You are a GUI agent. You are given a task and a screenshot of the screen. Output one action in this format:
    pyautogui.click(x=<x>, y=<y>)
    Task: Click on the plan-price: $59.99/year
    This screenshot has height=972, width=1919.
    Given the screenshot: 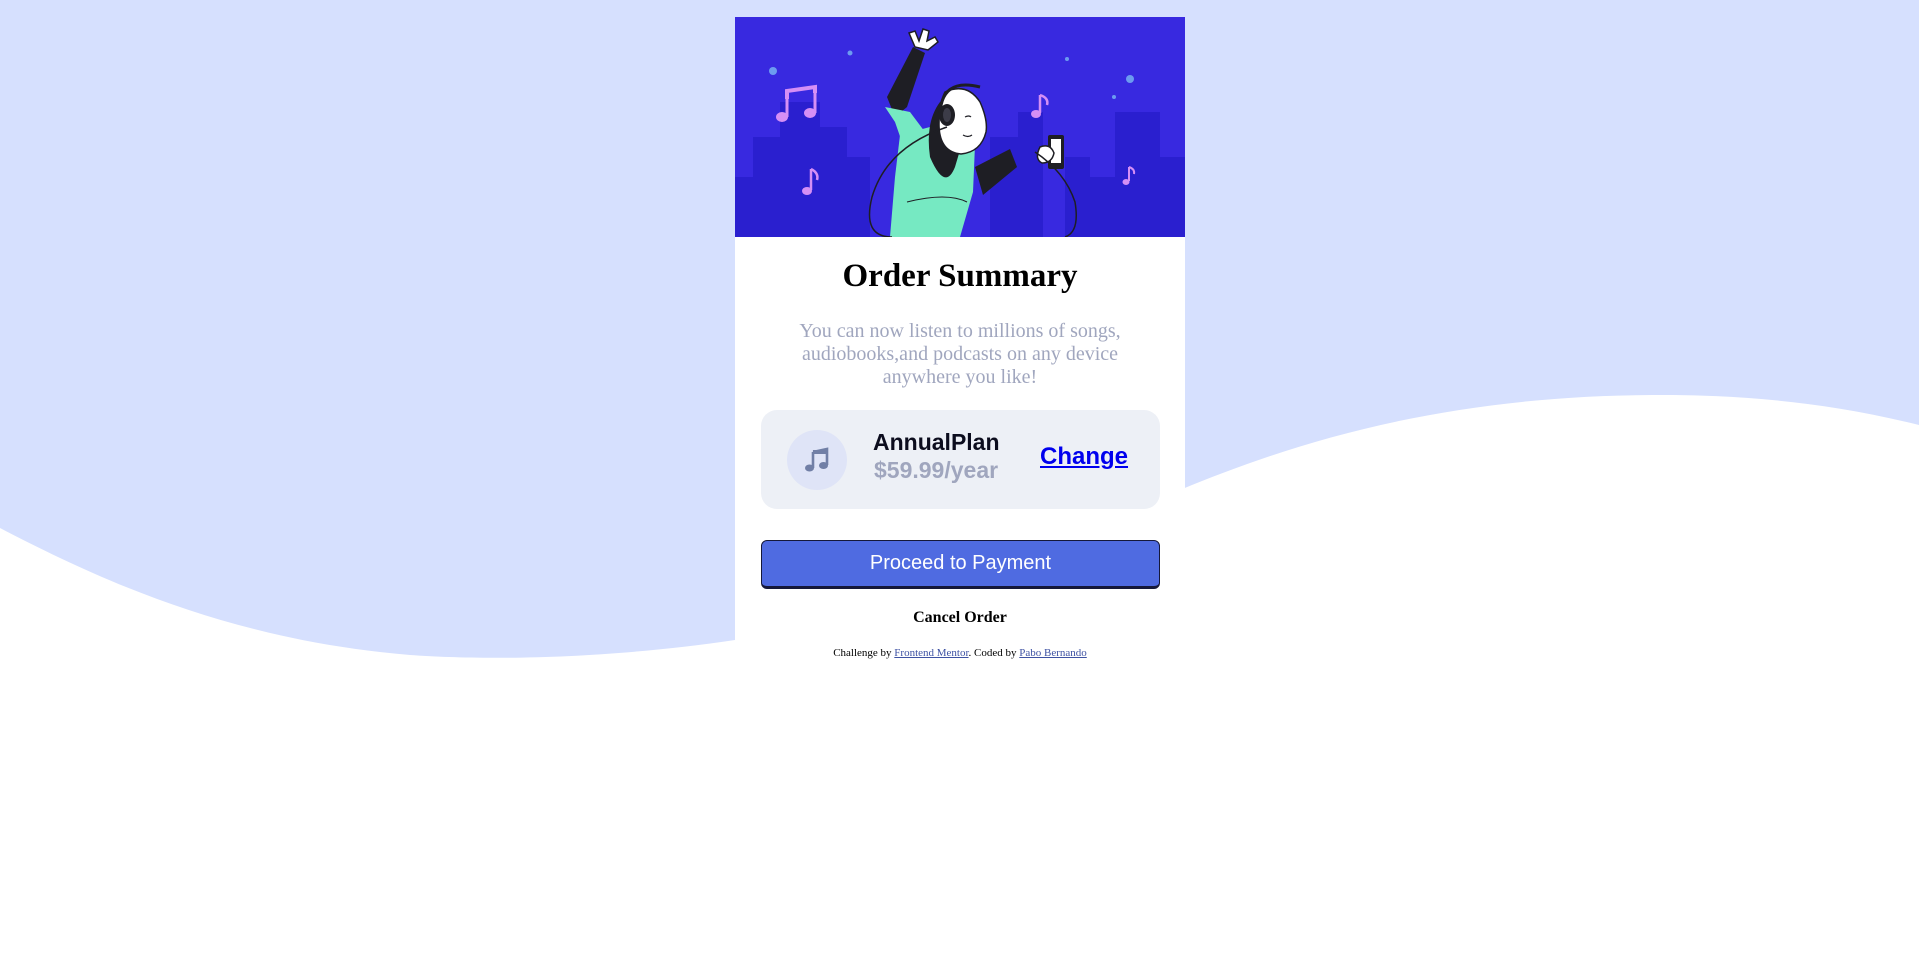 What is the action you would take?
    pyautogui.click(x=936, y=470)
    